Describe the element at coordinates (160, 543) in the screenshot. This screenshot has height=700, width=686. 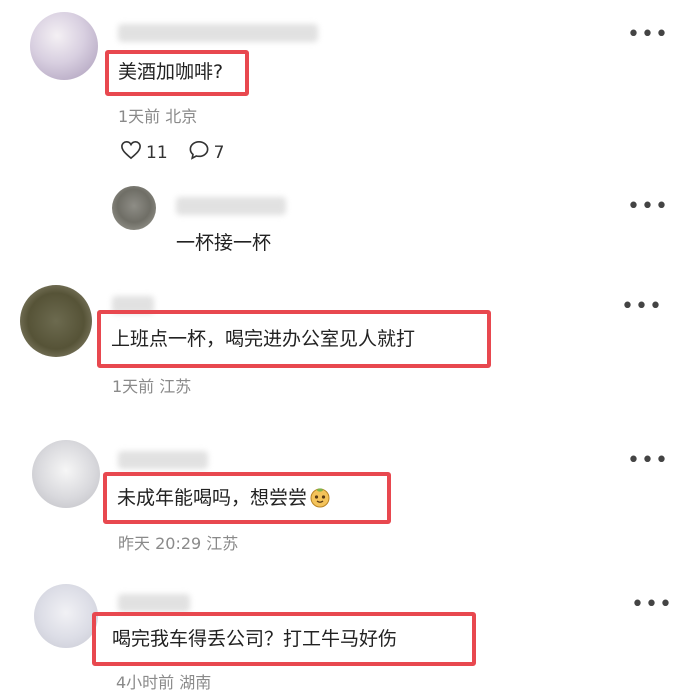
I see `comment-time: 昨天 20:29` at that location.